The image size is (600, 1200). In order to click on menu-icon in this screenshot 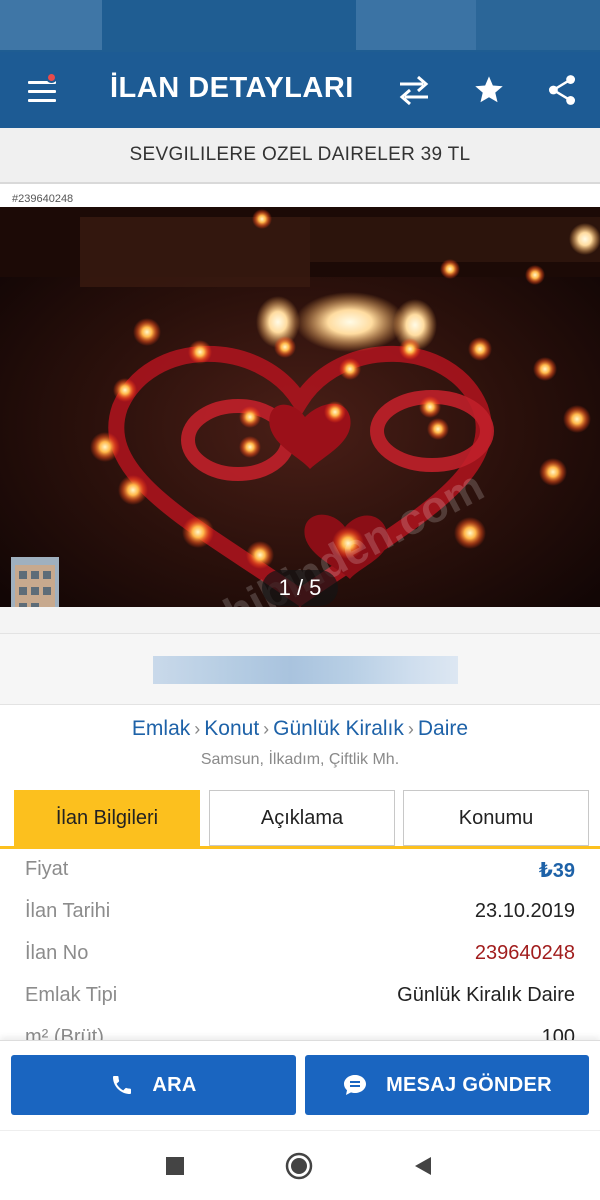, I will do `click(43, 89)`.